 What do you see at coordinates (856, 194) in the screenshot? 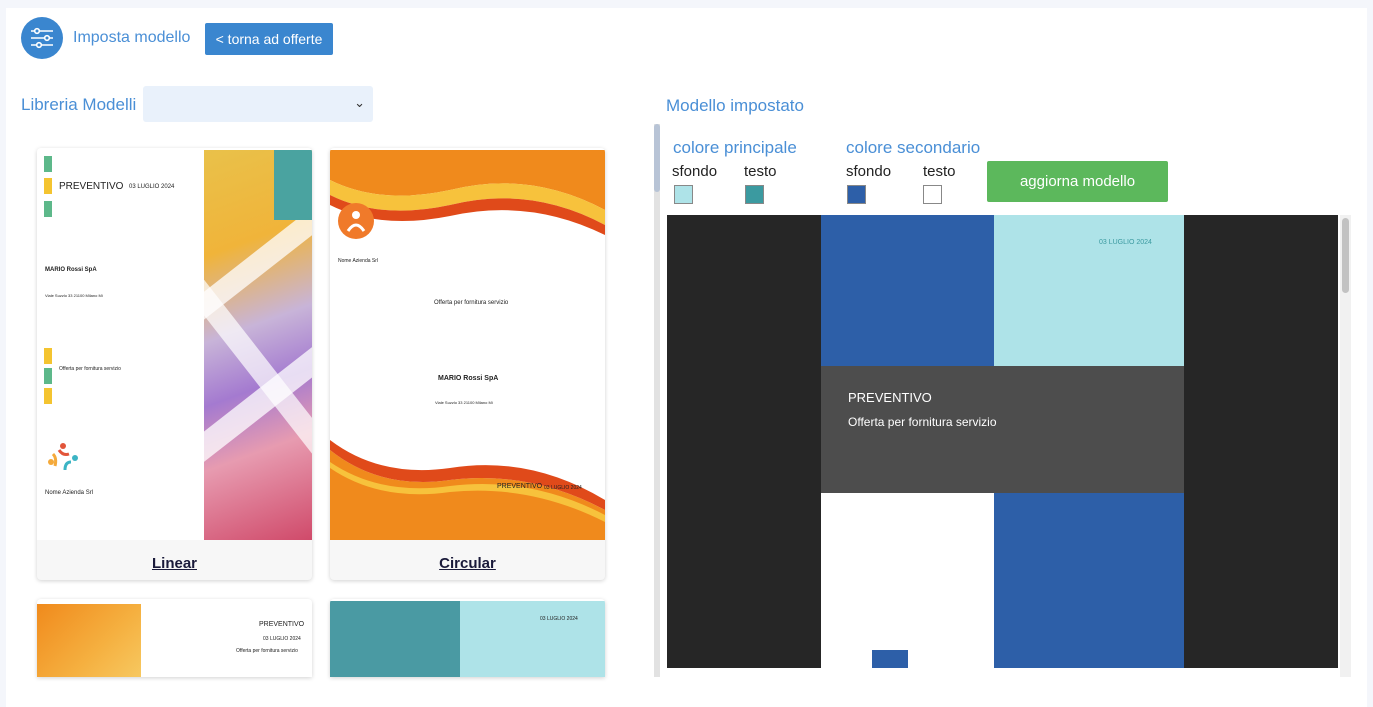
I see `secondary-bg-swatch` at bounding box center [856, 194].